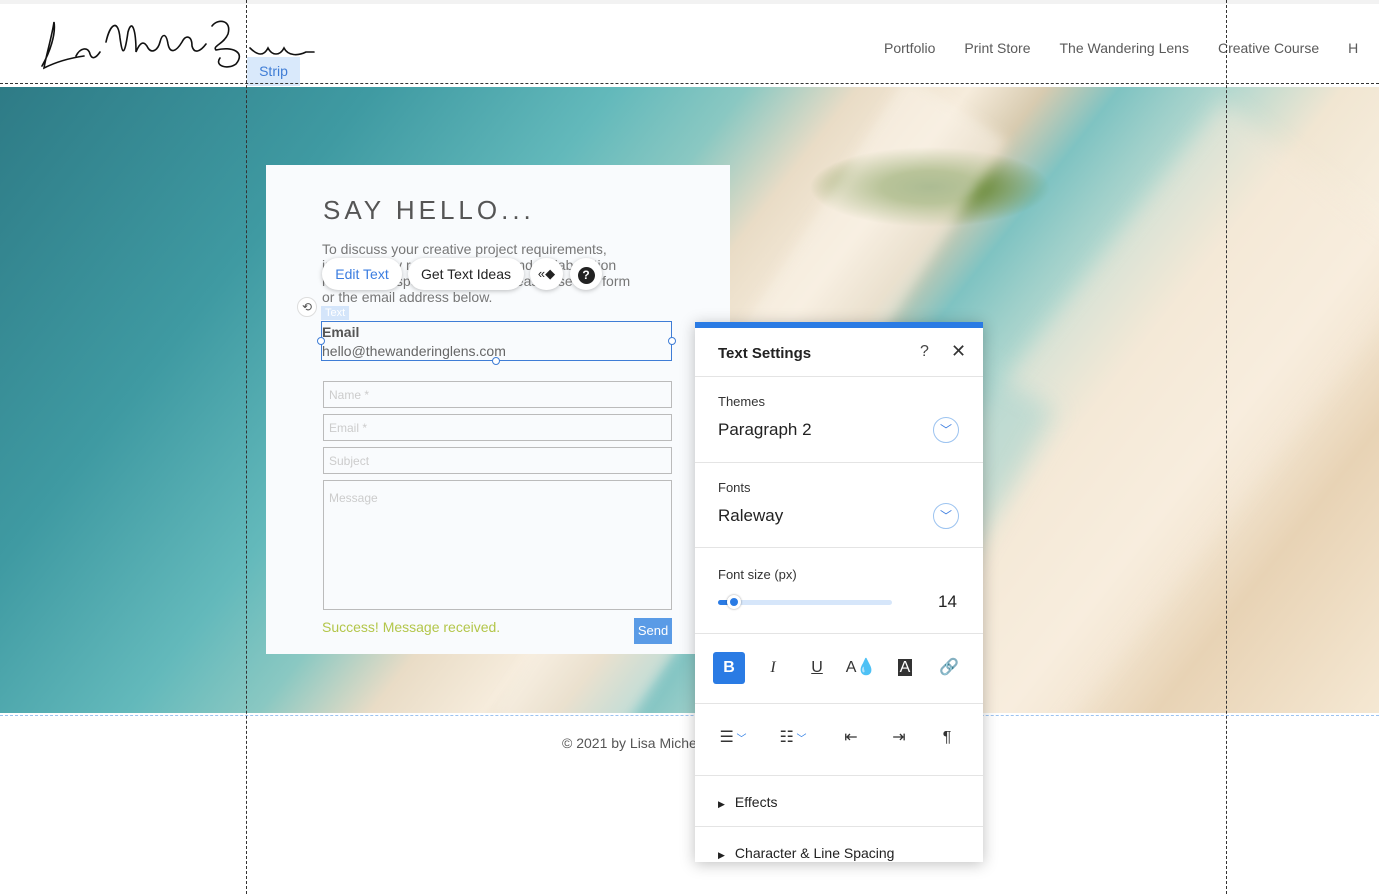  What do you see at coordinates (1353, 48) in the screenshot?
I see `nav-more-truncated: H` at bounding box center [1353, 48].